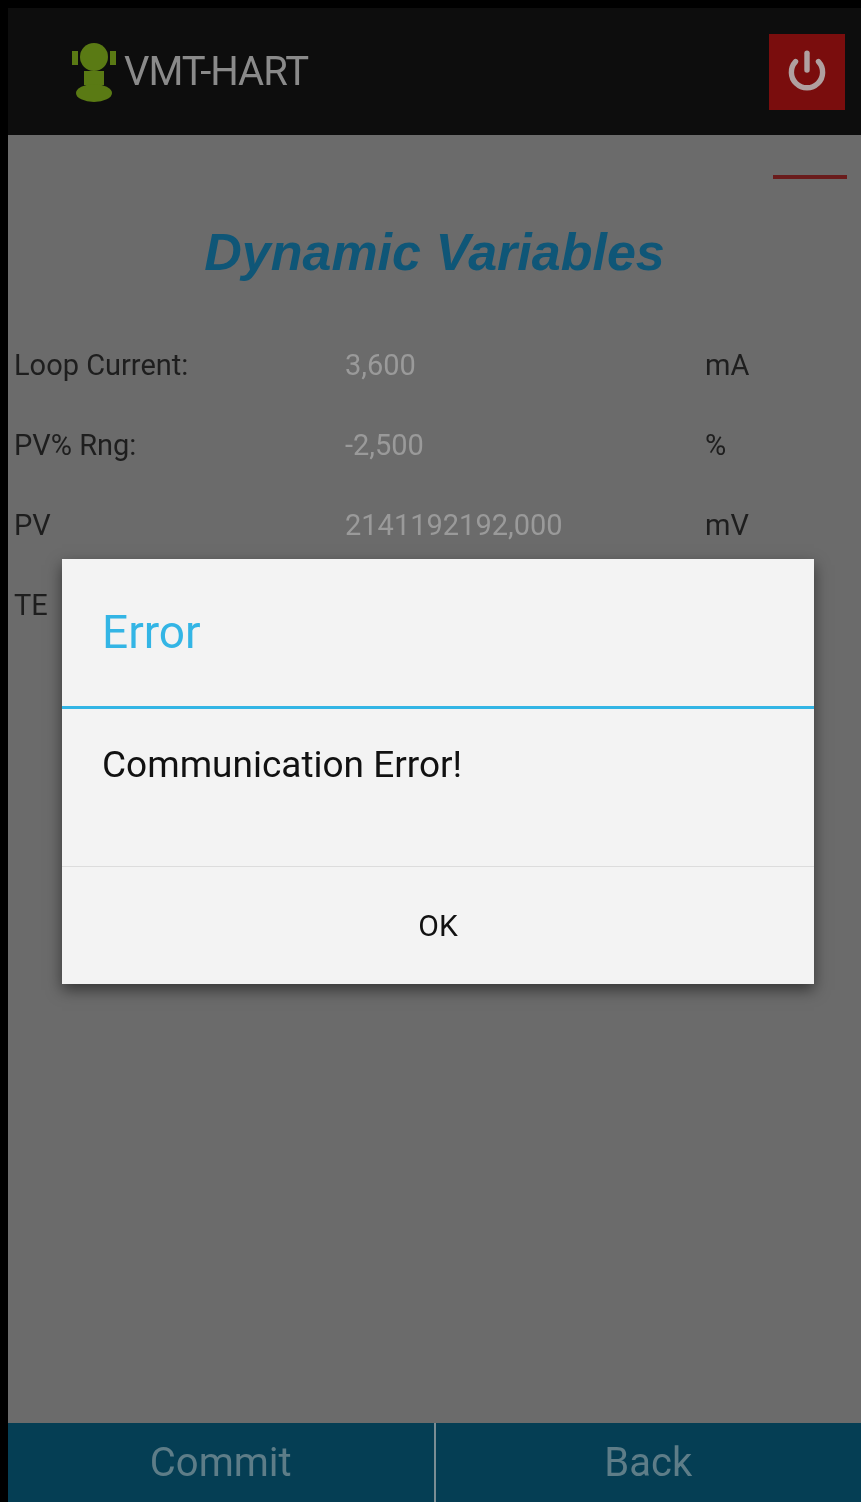 The height and width of the screenshot is (1502, 861). What do you see at coordinates (807, 71) in the screenshot?
I see `power-button` at bounding box center [807, 71].